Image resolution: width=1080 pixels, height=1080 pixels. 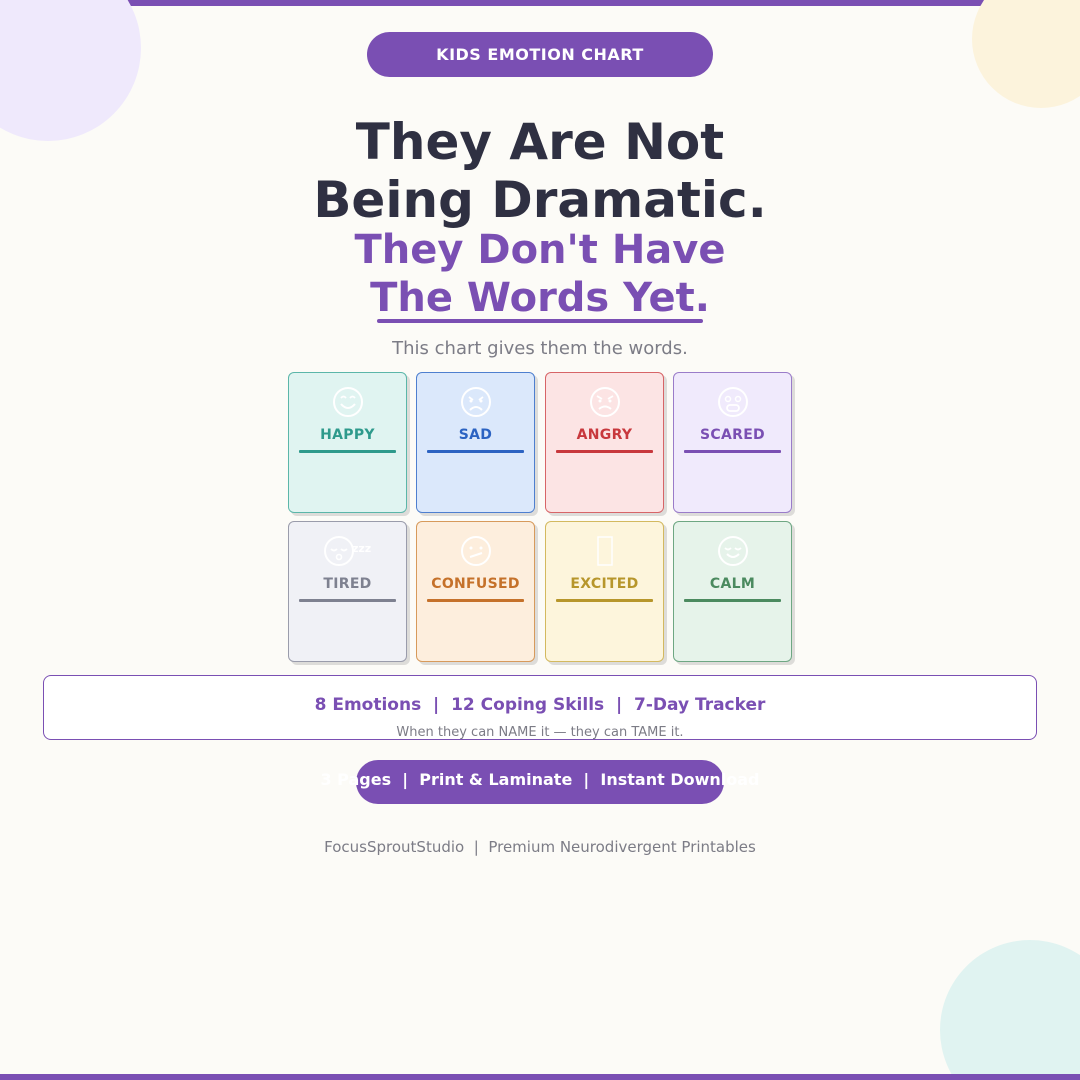 What do you see at coordinates (361, 548) in the screenshot?
I see `svg-text: zzz` at bounding box center [361, 548].